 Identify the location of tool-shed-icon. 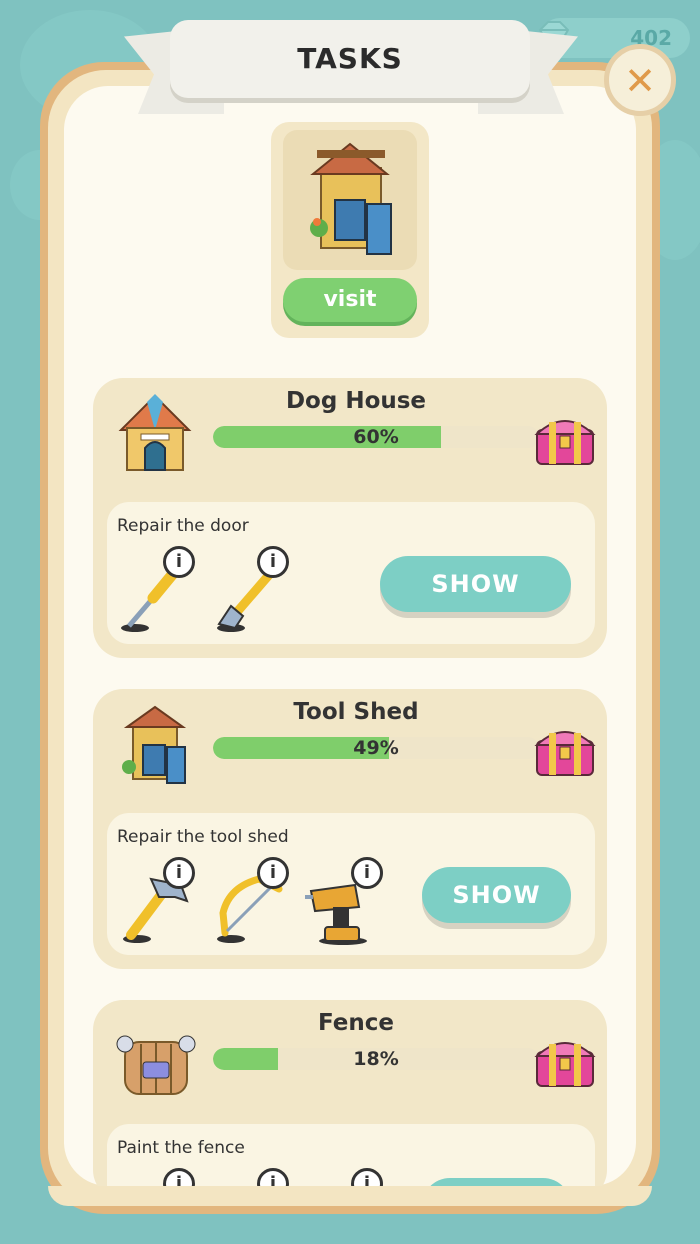
(351, 198).